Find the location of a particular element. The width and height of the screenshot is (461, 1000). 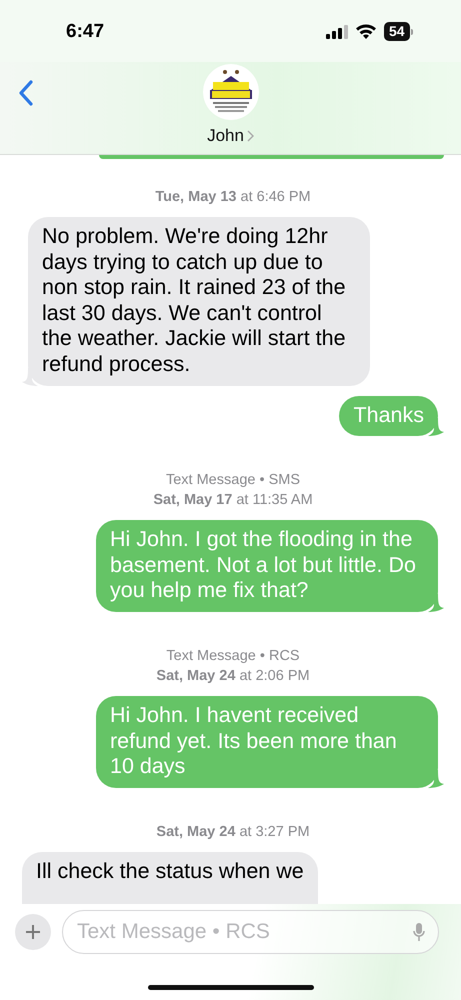

message-timestamp: Tue, May 13 at 6:46 PM is located at coordinates (233, 197).